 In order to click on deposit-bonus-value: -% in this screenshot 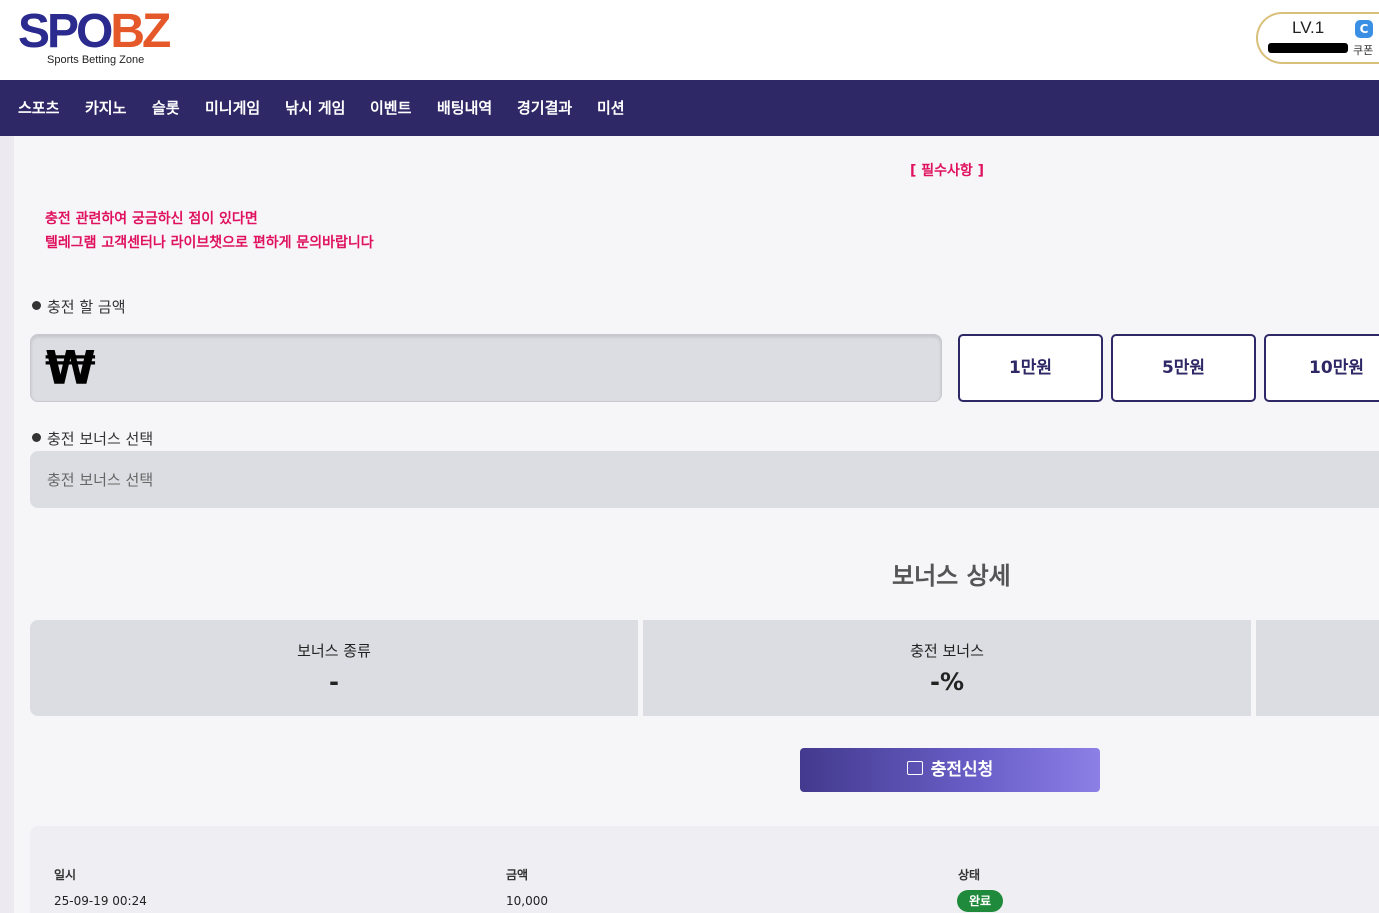, I will do `click(946, 682)`.